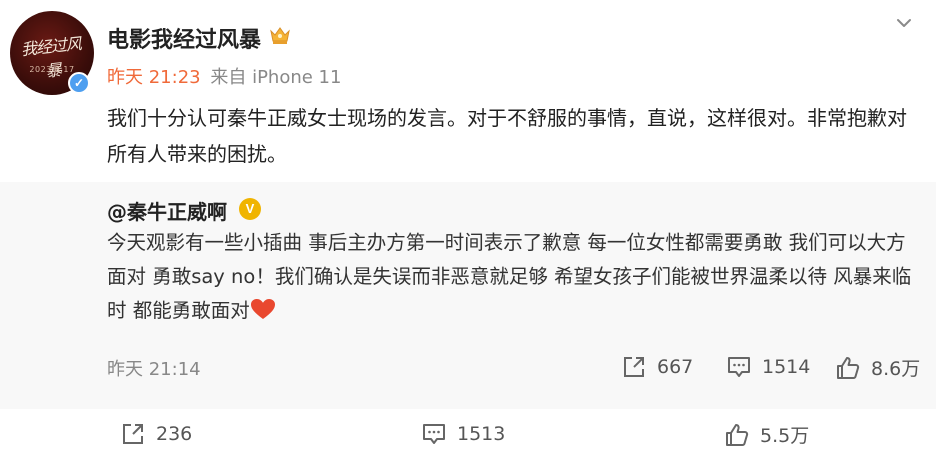 This screenshot has width=936, height=460. What do you see at coordinates (786, 367) in the screenshot?
I see `quoted-comment-count: 1514` at bounding box center [786, 367].